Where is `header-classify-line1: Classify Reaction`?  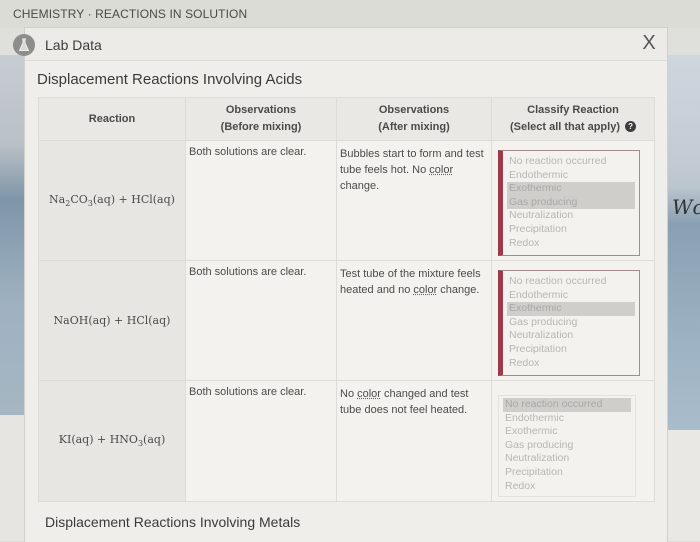 header-classify-line1: Classify Reaction is located at coordinates (573, 110).